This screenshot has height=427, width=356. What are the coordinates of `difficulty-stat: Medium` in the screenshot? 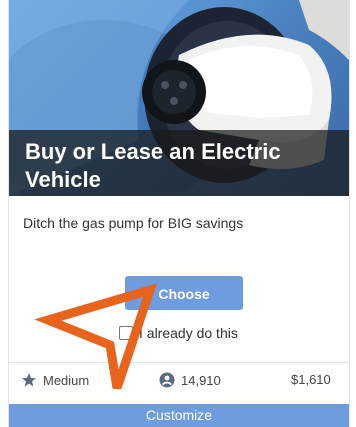 It's located at (55, 380).